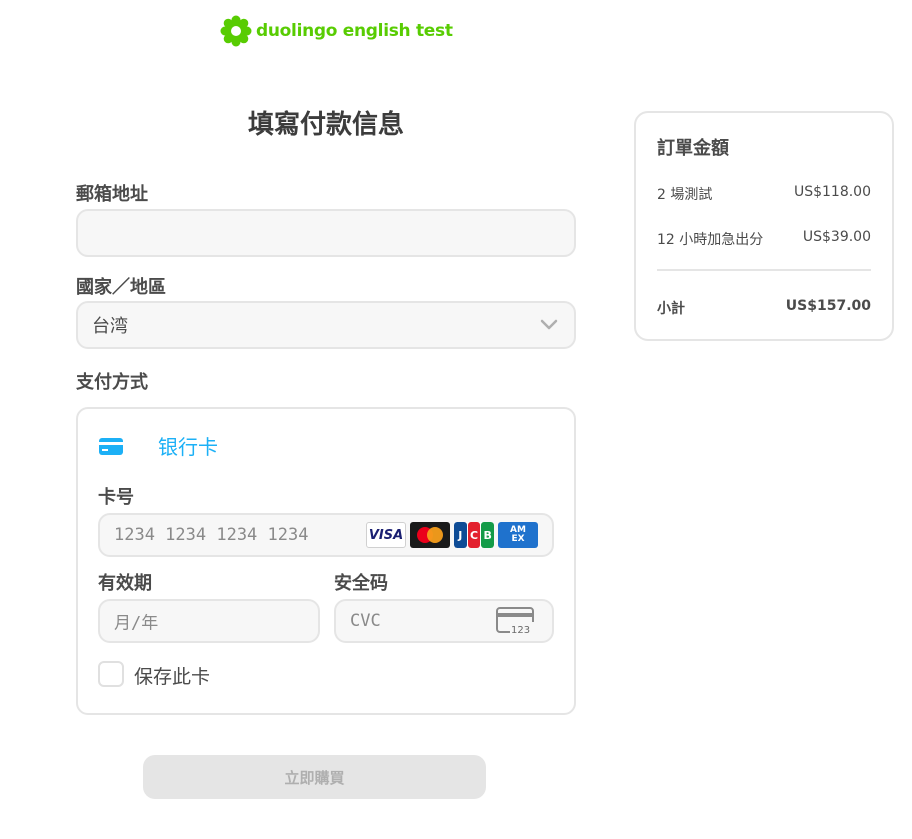  What do you see at coordinates (136, 623) in the screenshot?
I see `expiry-placeholder: 月/年` at bounding box center [136, 623].